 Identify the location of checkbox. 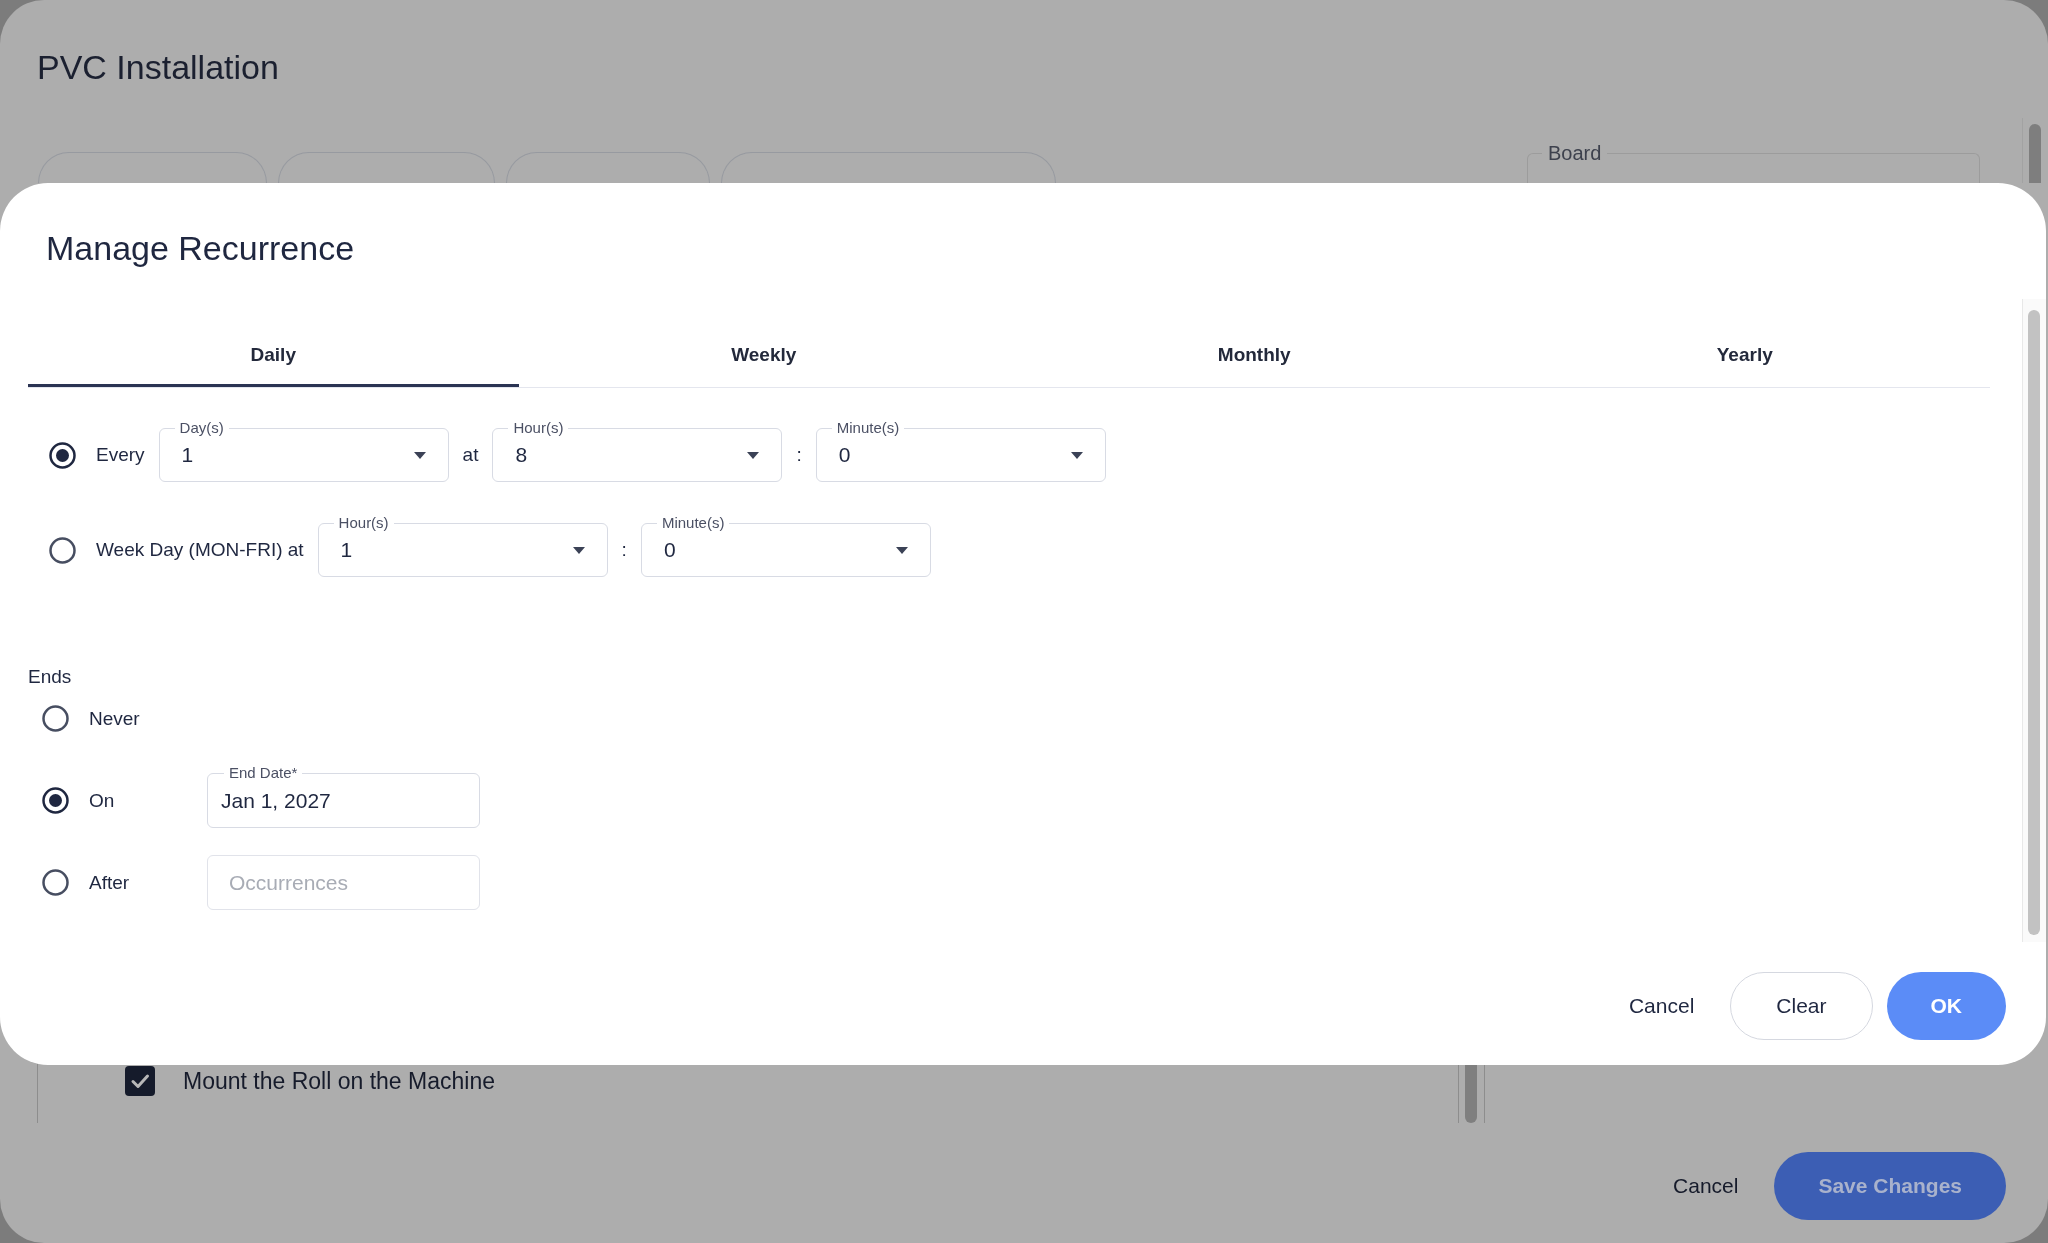
(140, 1081).